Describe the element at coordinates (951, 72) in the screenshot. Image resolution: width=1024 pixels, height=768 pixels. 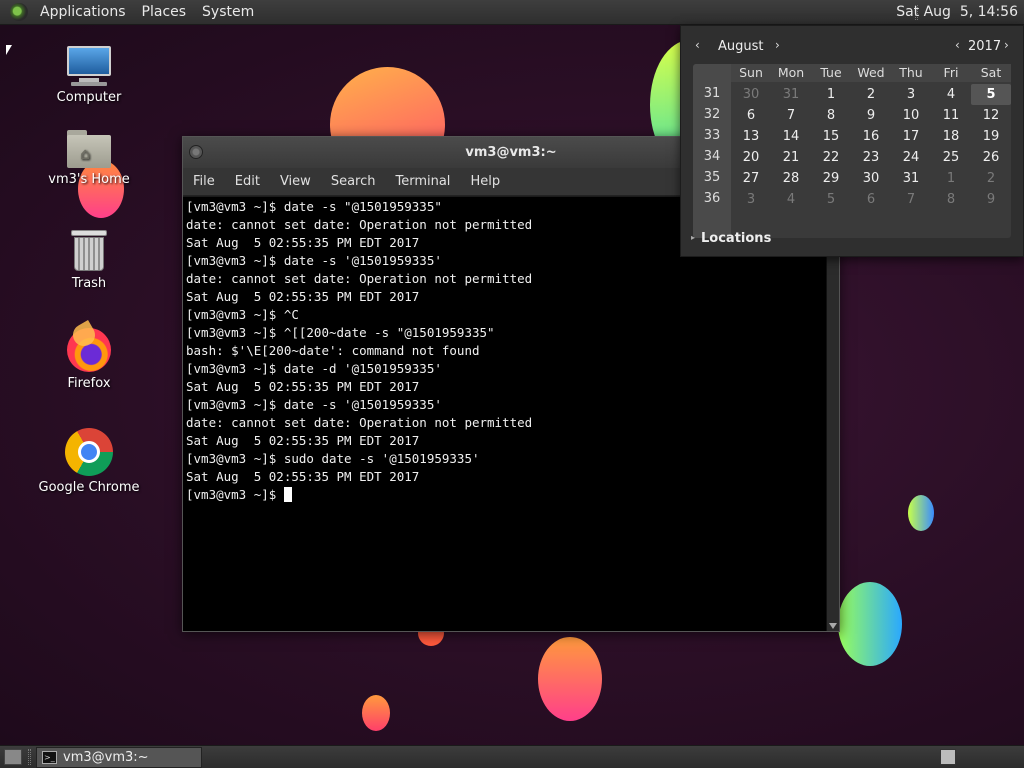
I see `day-of-week-label: Fri` at that location.